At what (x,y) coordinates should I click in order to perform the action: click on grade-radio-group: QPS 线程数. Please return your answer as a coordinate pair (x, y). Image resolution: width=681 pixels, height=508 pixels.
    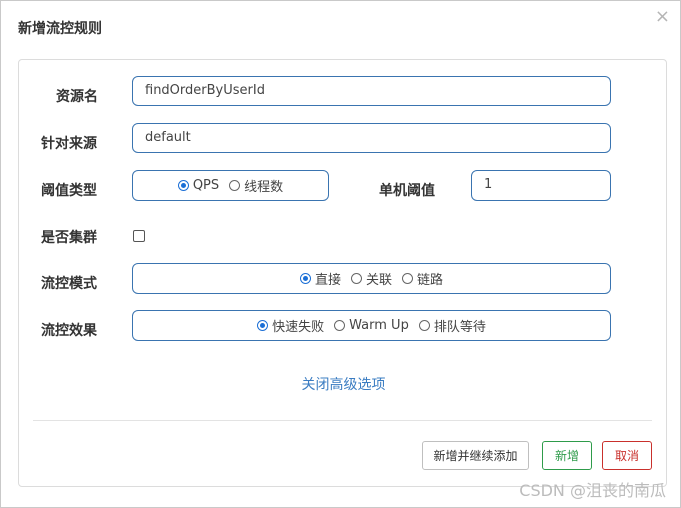
    Looking at the image, I should click on (230, 185).